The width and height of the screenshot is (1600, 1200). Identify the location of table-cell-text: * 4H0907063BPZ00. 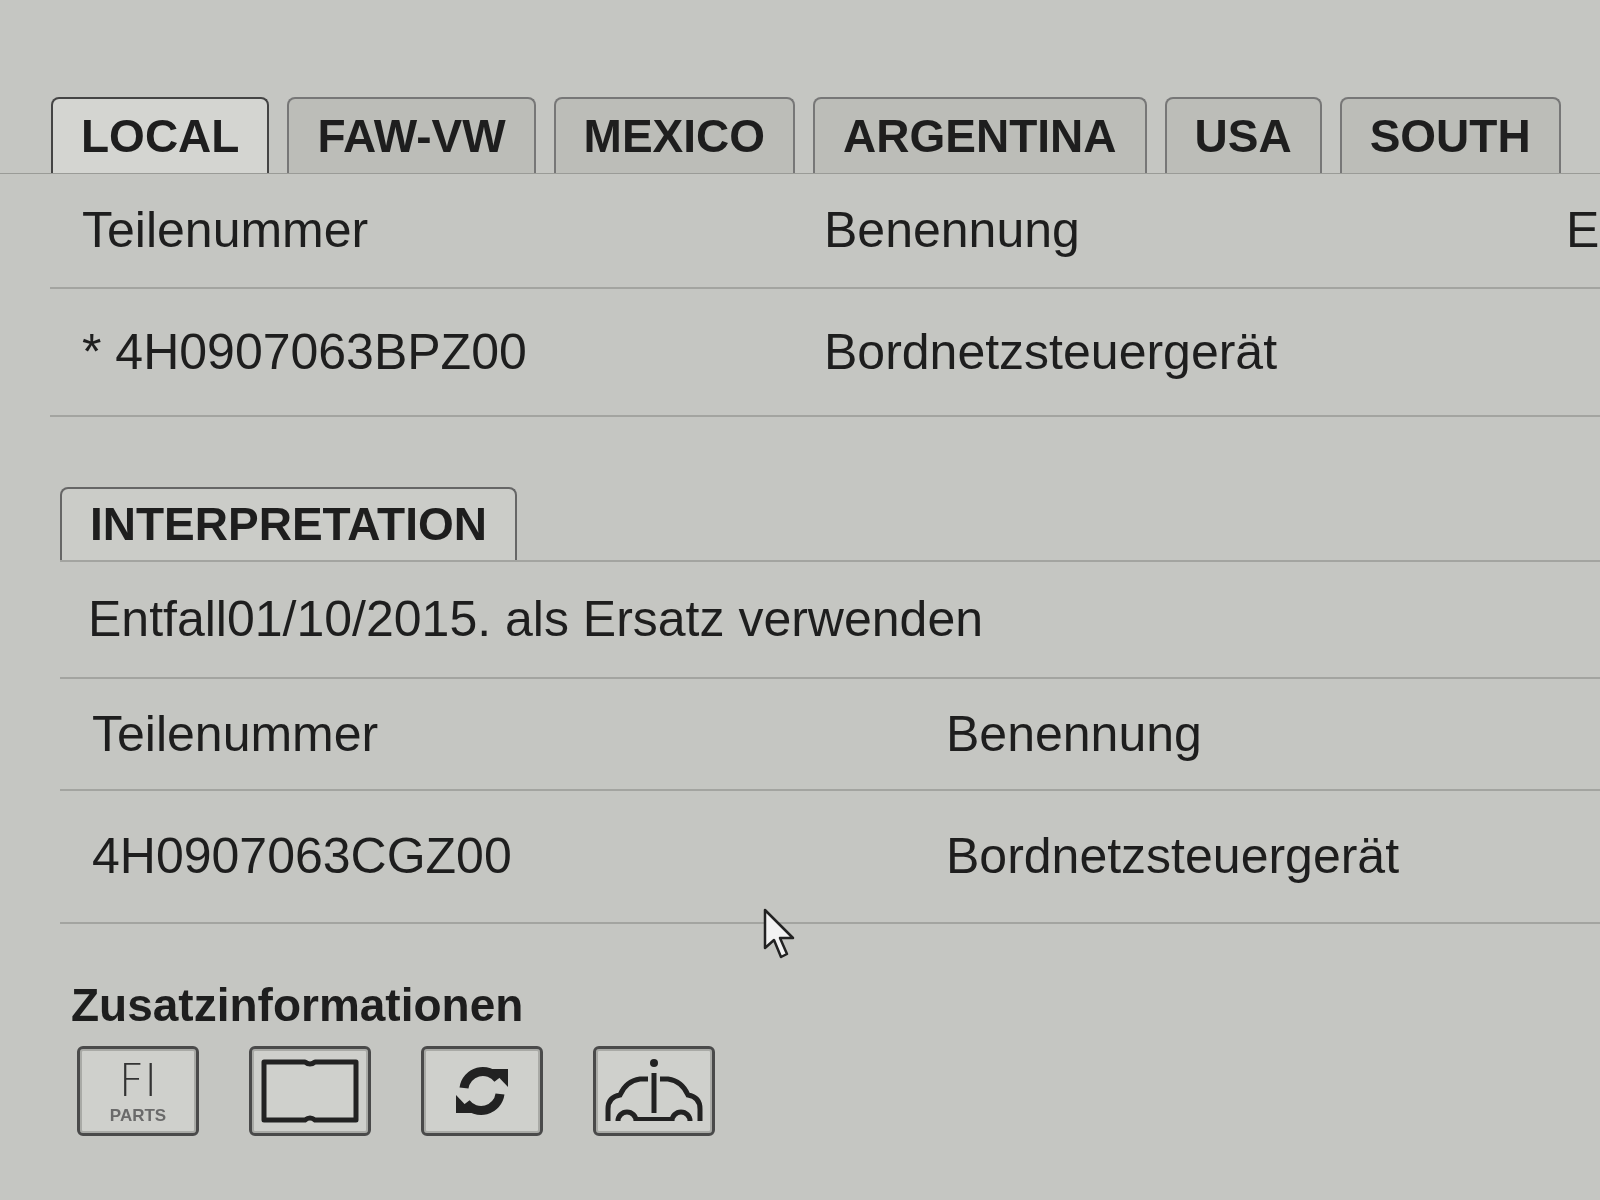
(304, 352).